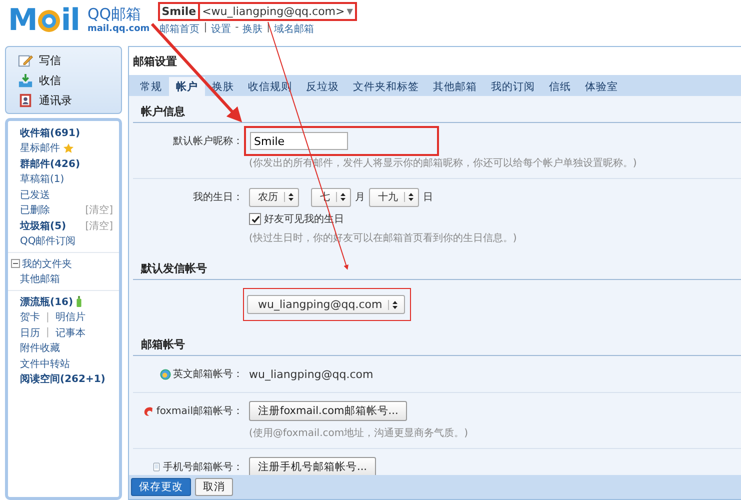  Describe the element at coordinates (40, 148) in the screenshot. I see `folder-link: 星标邮件` at that location.